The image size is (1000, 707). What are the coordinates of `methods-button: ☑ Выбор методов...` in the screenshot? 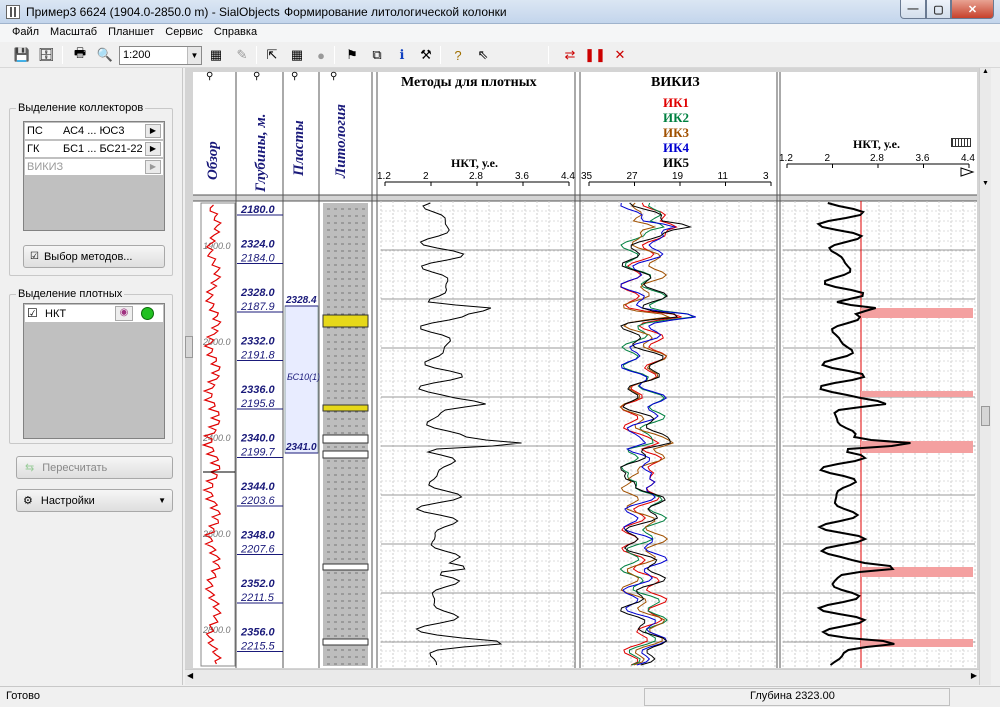 It's located at (94, 256).